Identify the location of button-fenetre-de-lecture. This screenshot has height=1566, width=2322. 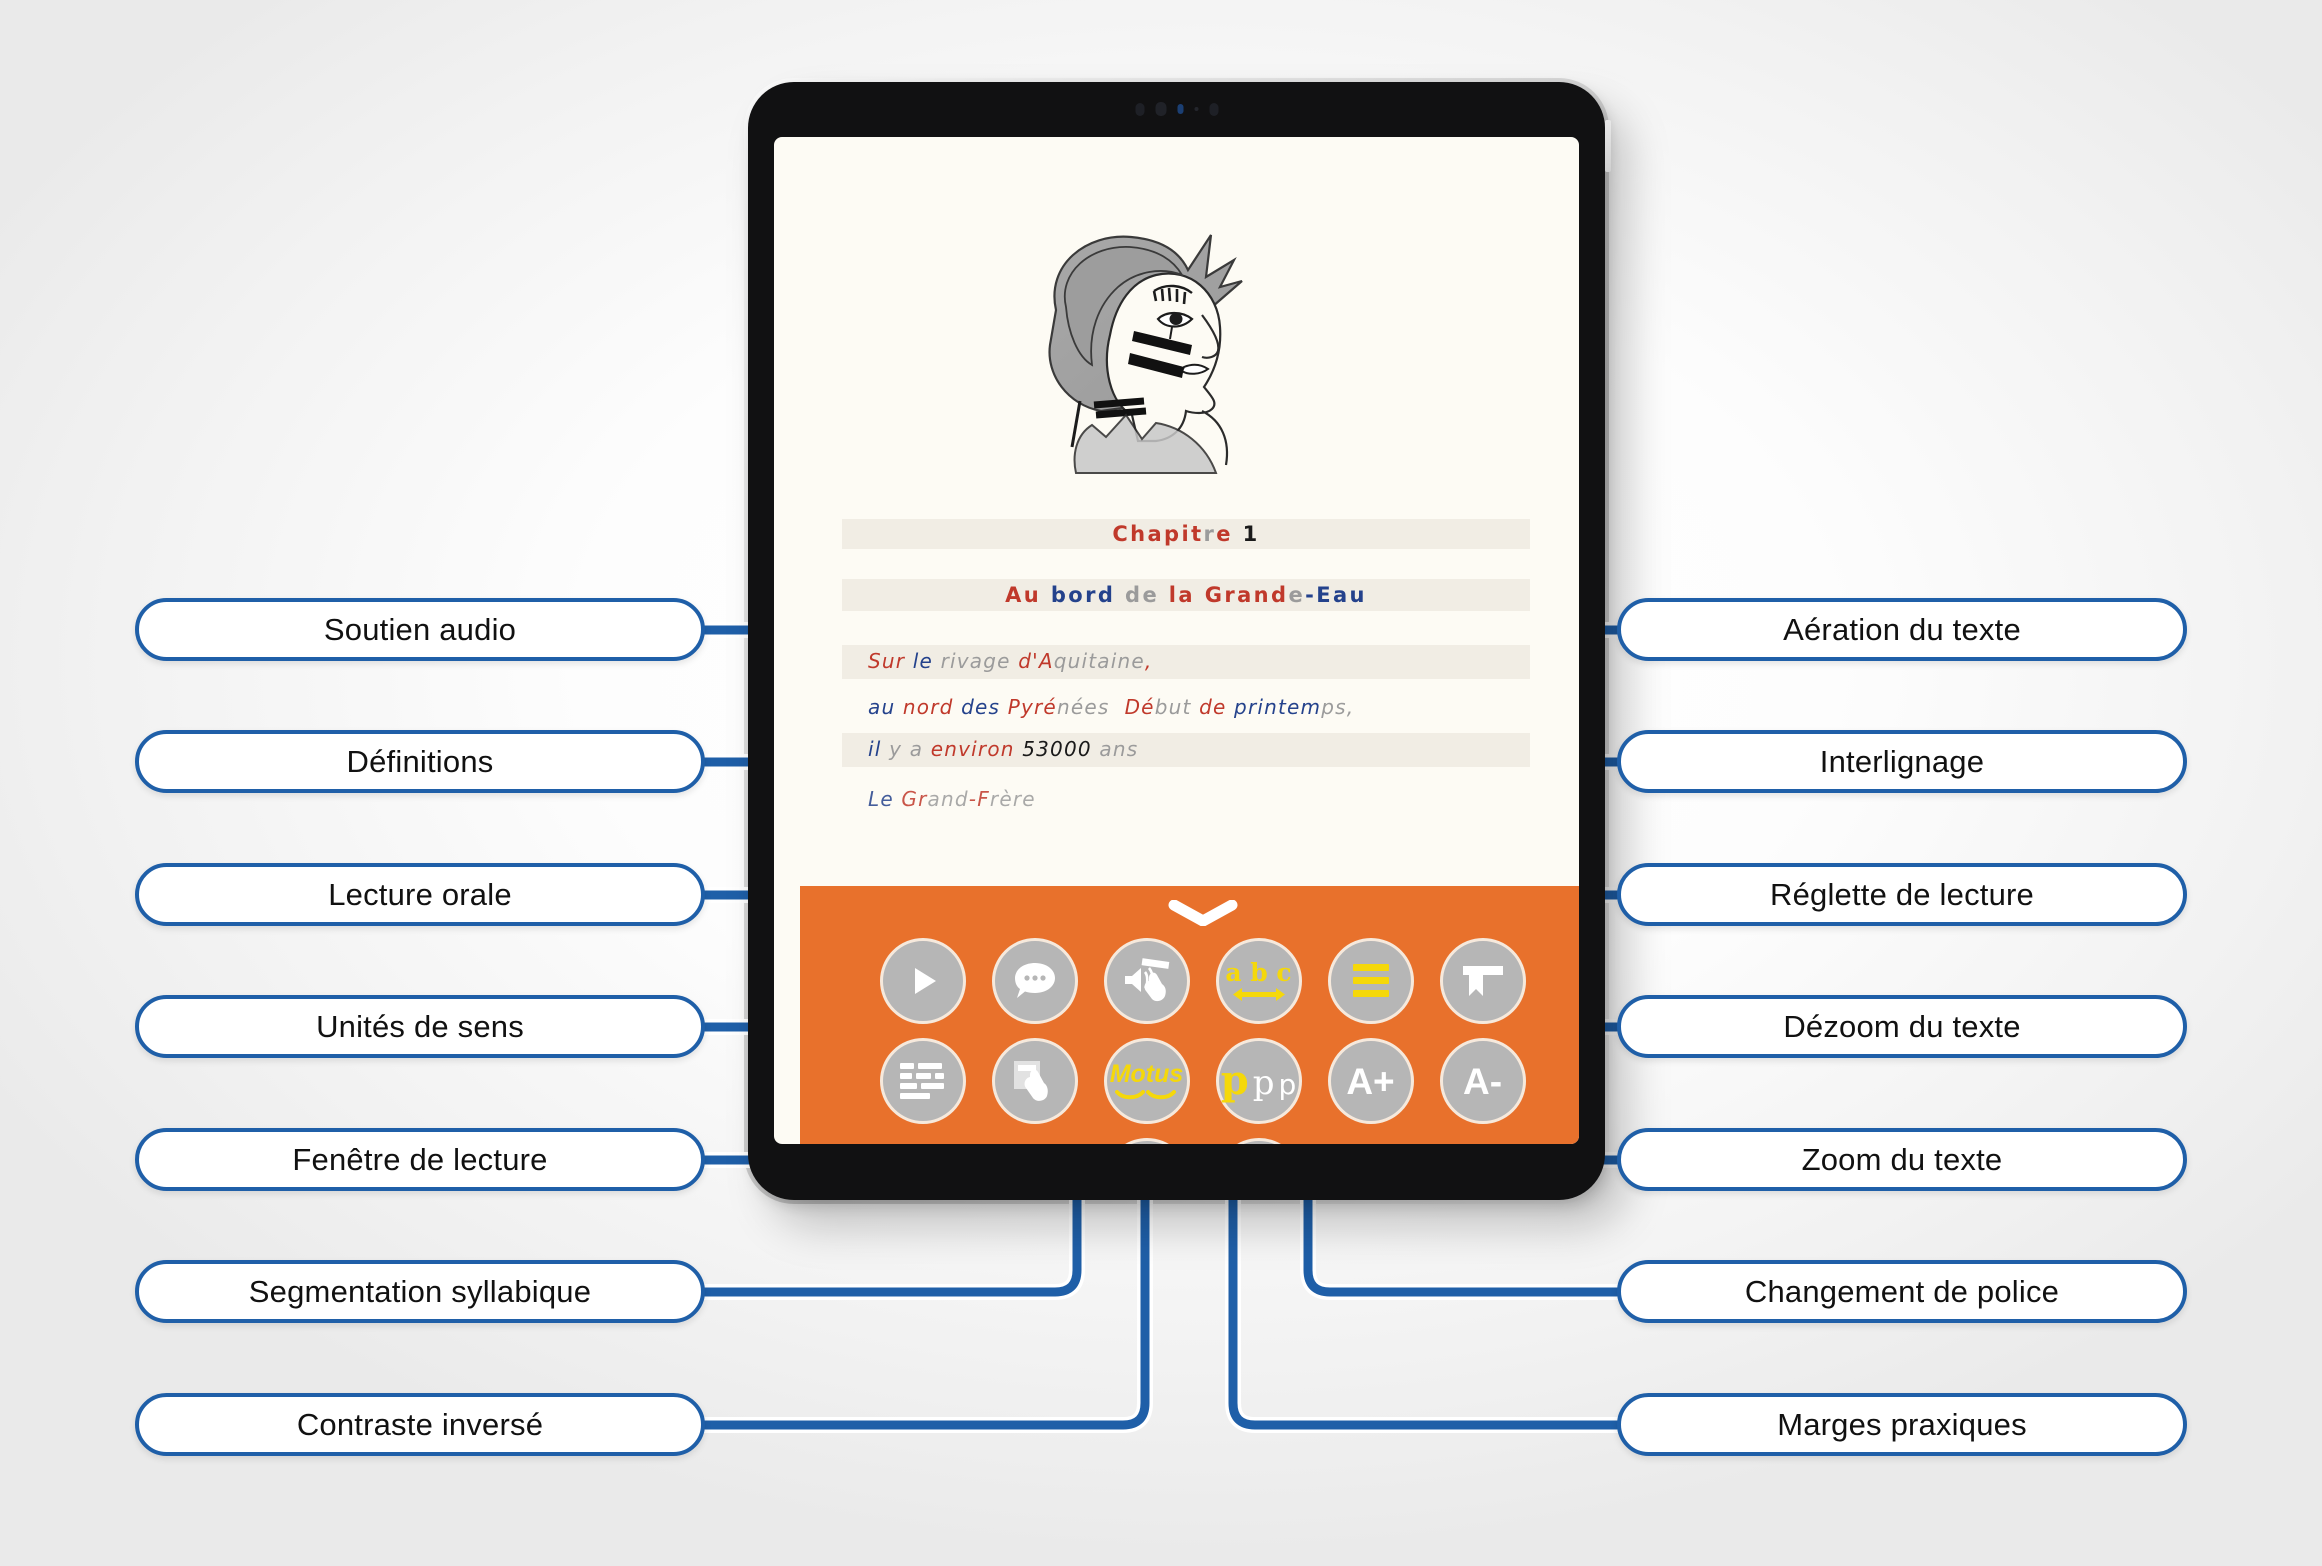
(1034, 1081).